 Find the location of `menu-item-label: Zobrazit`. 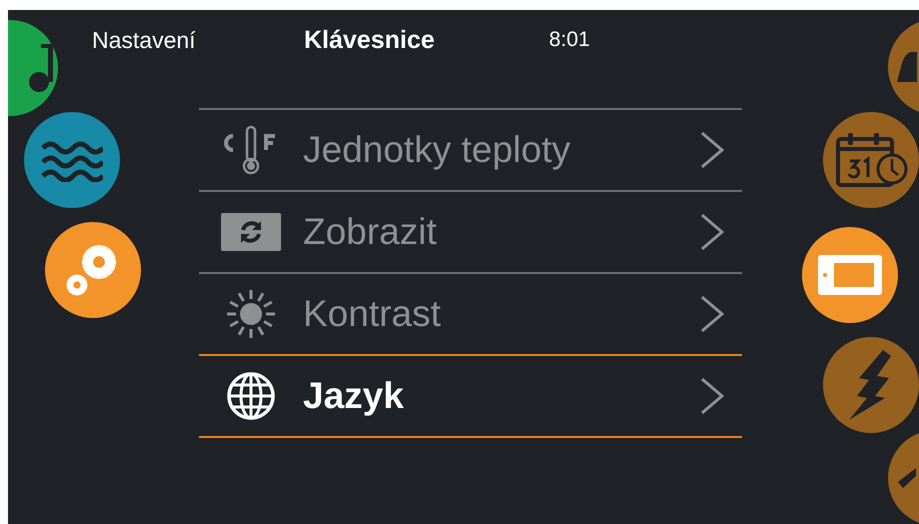

menu-item-label: Zobrazit is located at coordinates (370, 232).